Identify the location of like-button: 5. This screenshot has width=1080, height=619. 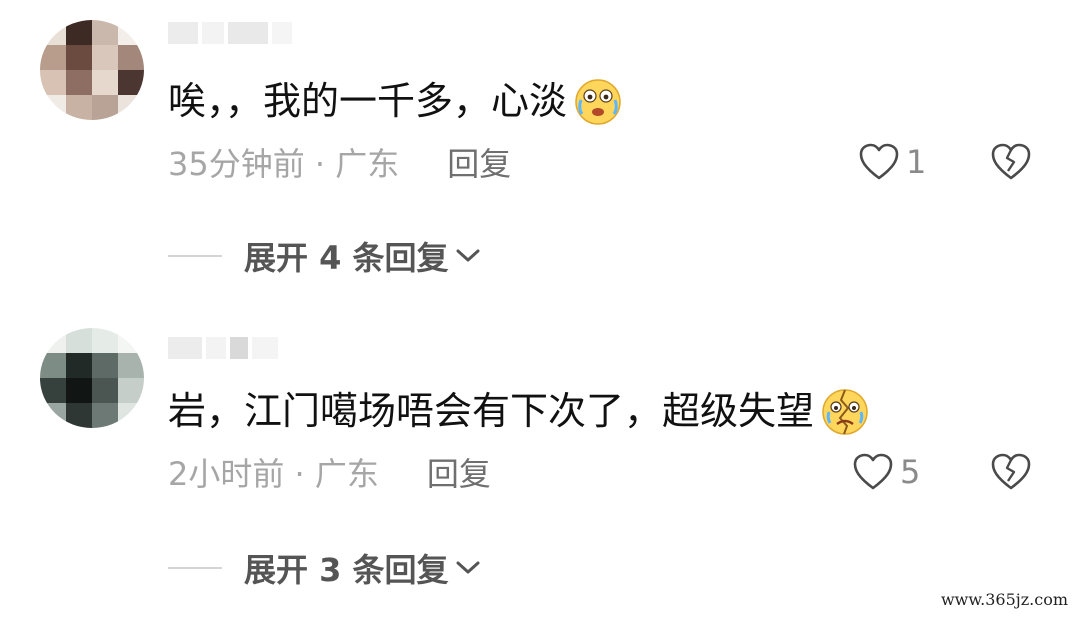
(886, 472).